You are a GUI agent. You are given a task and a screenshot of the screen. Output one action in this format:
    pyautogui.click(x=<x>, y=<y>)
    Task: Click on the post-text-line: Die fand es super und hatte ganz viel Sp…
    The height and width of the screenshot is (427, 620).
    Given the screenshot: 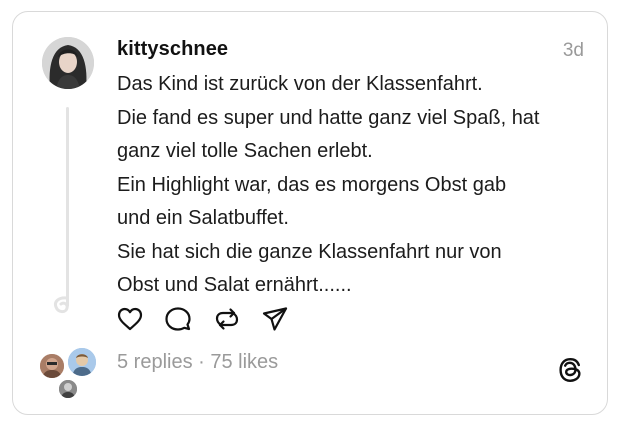 What is the action you would take?
    pyautogui.click(x=328, y=117)
    